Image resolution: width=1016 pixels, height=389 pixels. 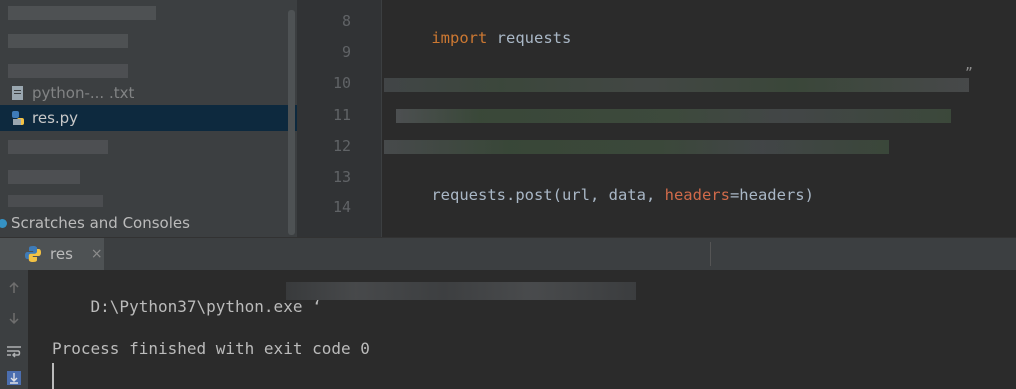 What do you see at coordinates (100, 223) in the screenshot?
I see `scratches-label: Scratches and Consoles` at bounding box center [100, 223].